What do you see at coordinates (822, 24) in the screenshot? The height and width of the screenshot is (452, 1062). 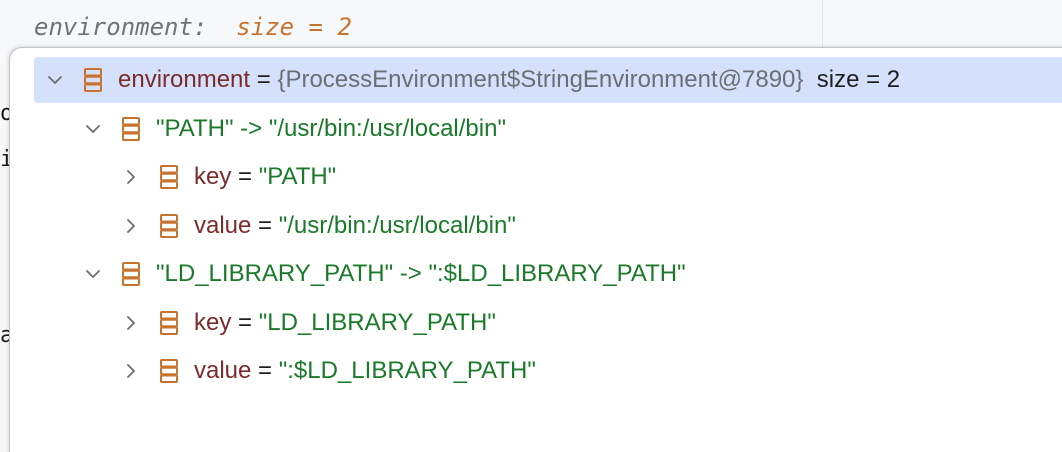 I see `editor-divider` at bounding box center [822, 24].